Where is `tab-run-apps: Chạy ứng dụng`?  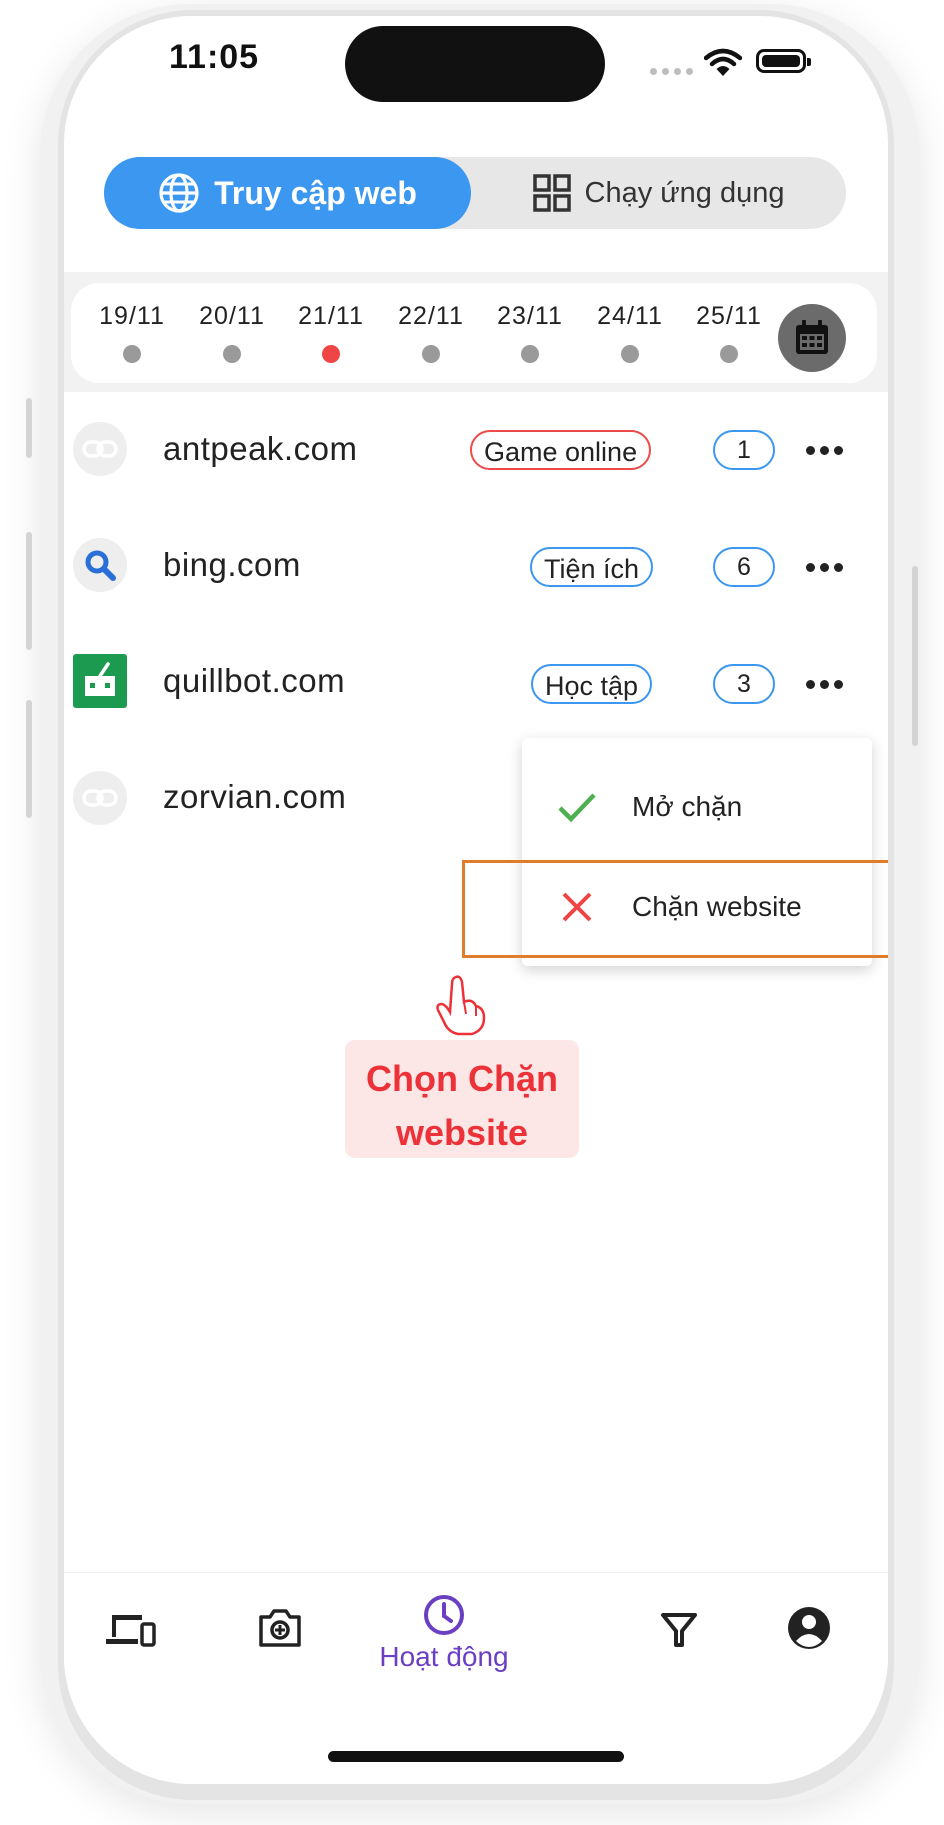 tab-run-apps: Chạy ứng dụng is located at coordinates (658, 193).